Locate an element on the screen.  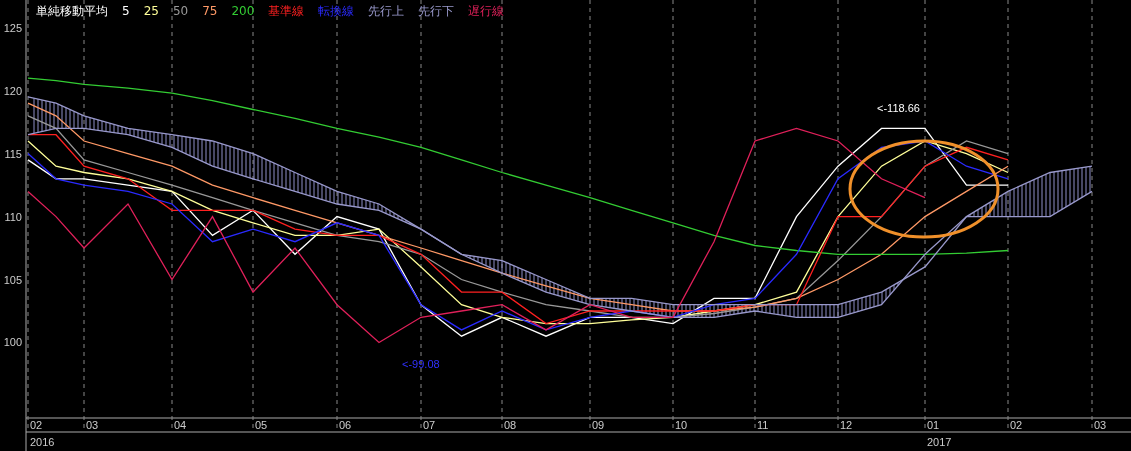
legend-item: 50 is located at coordinates (180, 11).